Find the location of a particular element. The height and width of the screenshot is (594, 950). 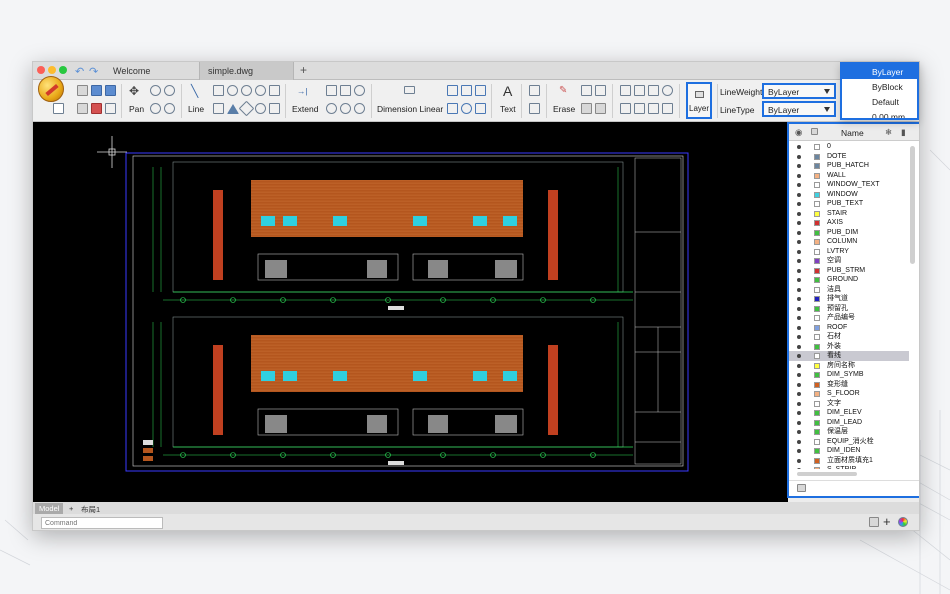

fillet-icon is located at coordinates (359, 90).